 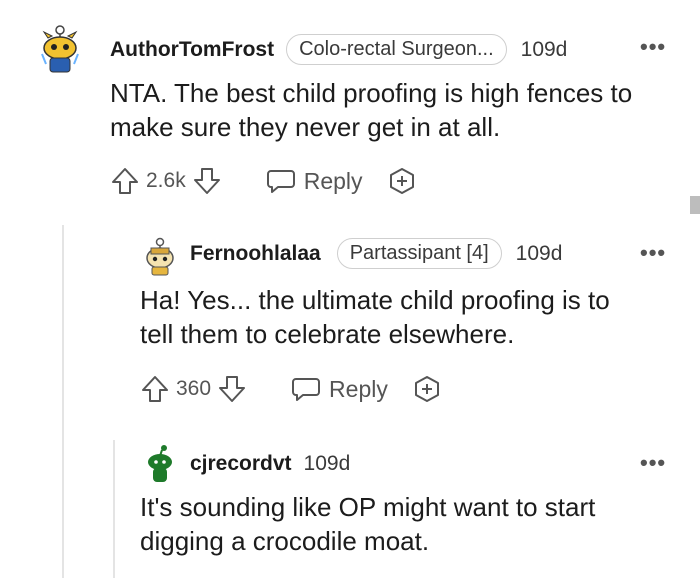 I want to click on username: Fernoohlalaa, so click(x=255, y=254).